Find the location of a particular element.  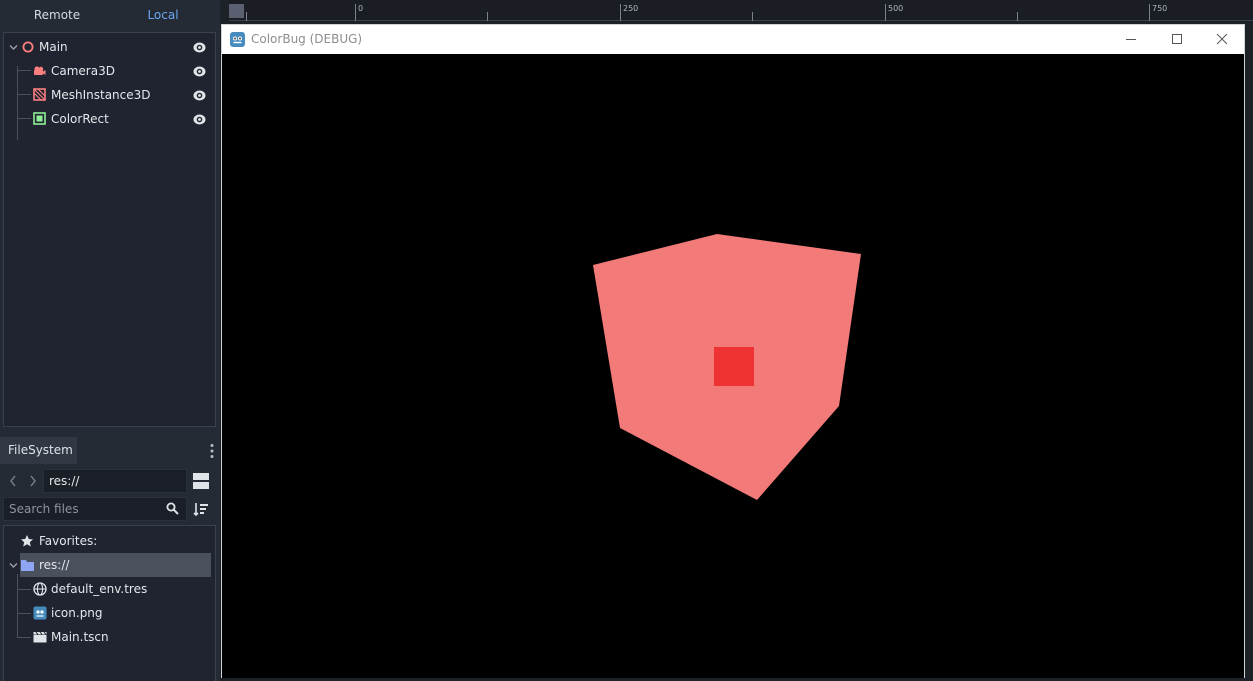

folder-label: res:// is located at coordinates (54, 565).